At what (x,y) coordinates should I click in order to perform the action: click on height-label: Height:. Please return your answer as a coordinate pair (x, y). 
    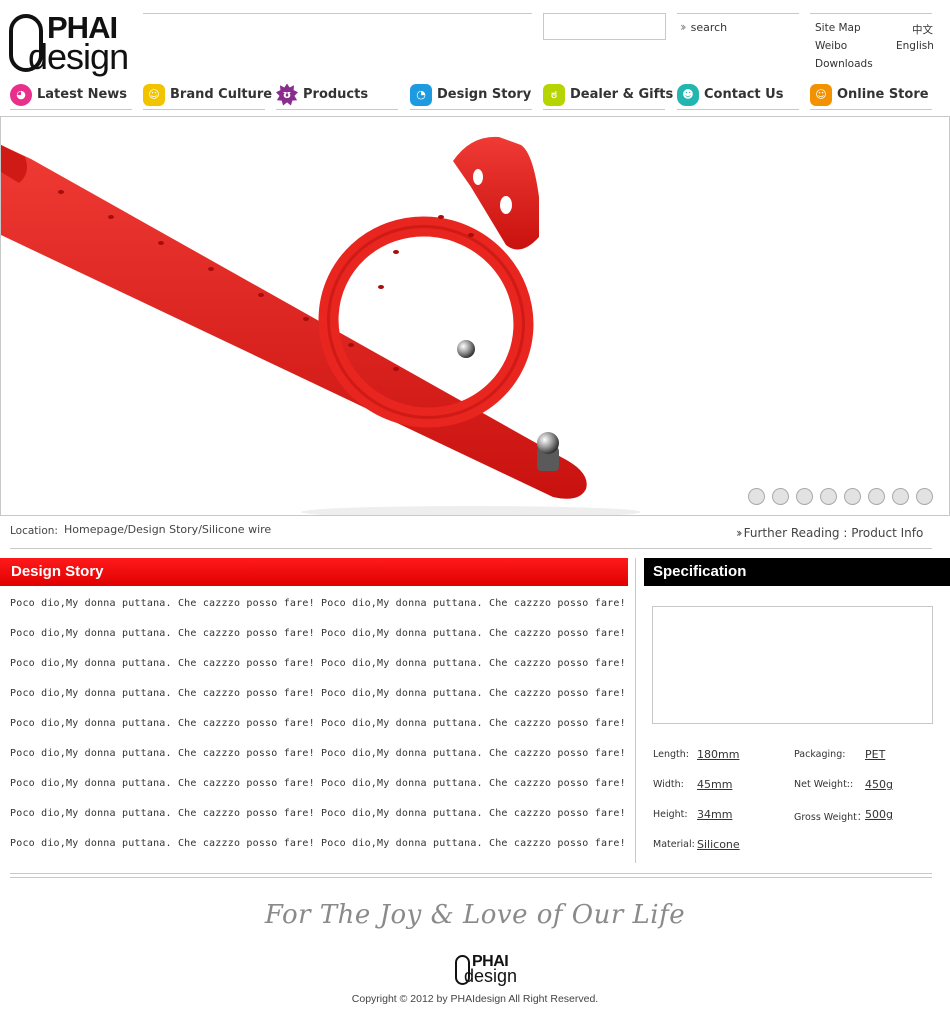
    Looking at the image, I should click on (670, 814).